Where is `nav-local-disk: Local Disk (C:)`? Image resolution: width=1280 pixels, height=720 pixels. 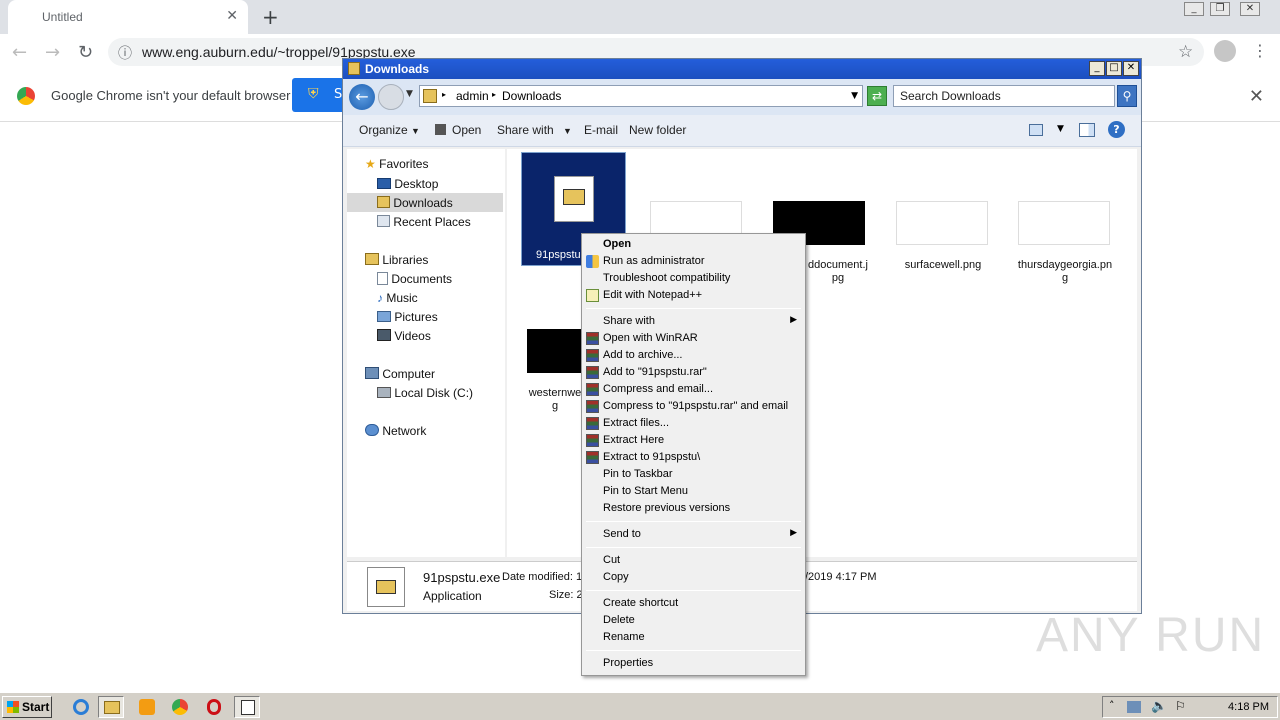
nav-local-disk: Local Disk (C:) is located at coordinates (425, 393).